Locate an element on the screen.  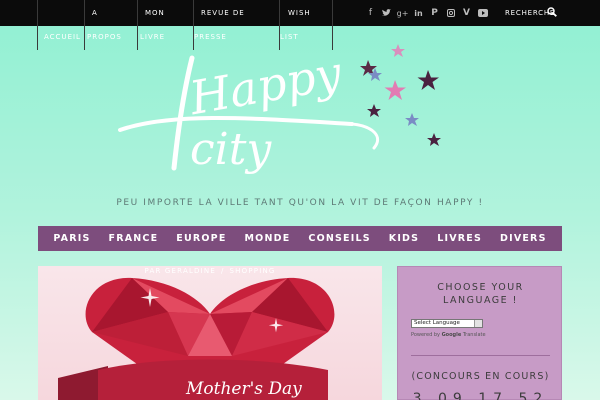
menu-item-monde: MONDE is located at coordinates (268, 238).